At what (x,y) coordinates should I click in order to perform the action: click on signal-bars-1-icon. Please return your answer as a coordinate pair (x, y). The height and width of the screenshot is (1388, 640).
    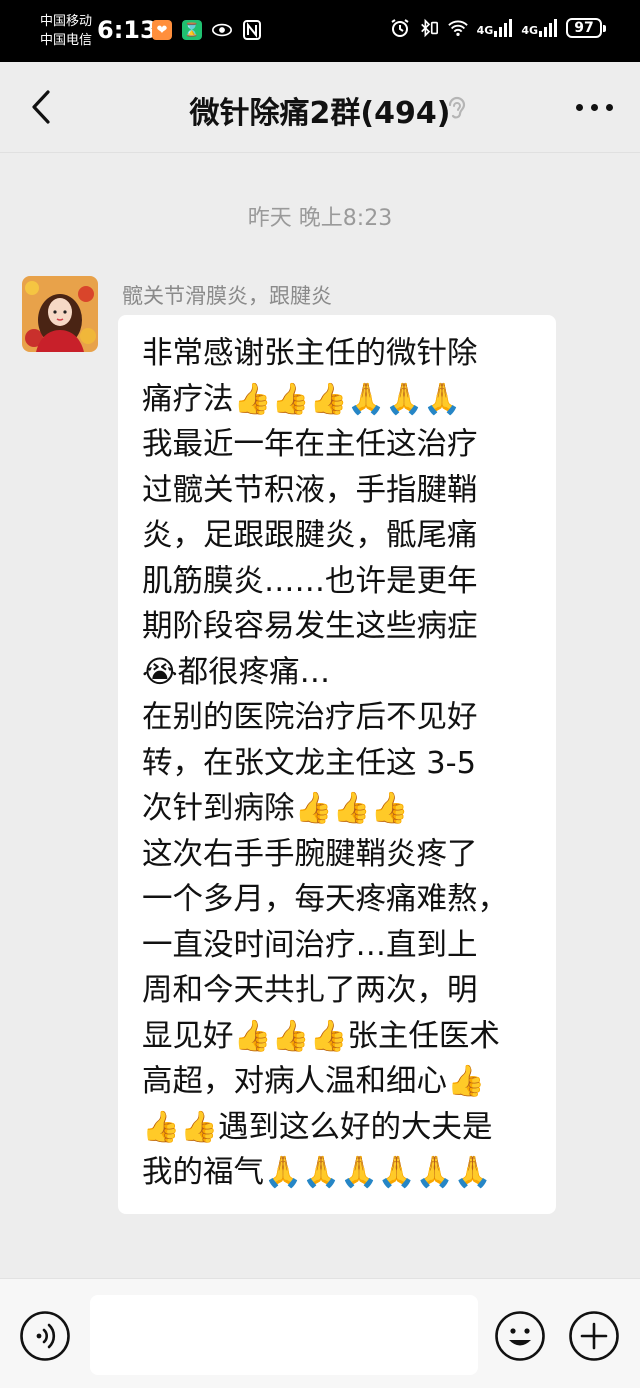
    Looking at the image, I should click on (503, 28).